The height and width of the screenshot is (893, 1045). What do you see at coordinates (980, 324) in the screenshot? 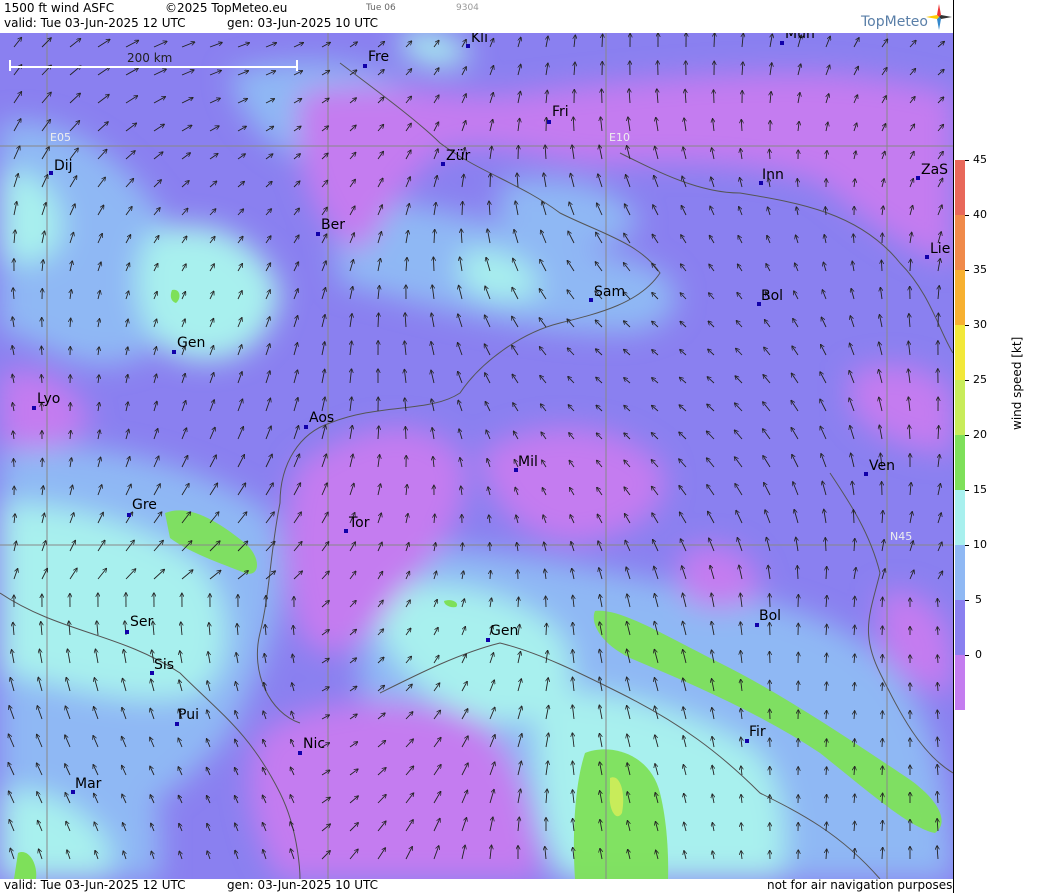
I see `colorbar-tick-label: 30` at bounding box center [980, 324].